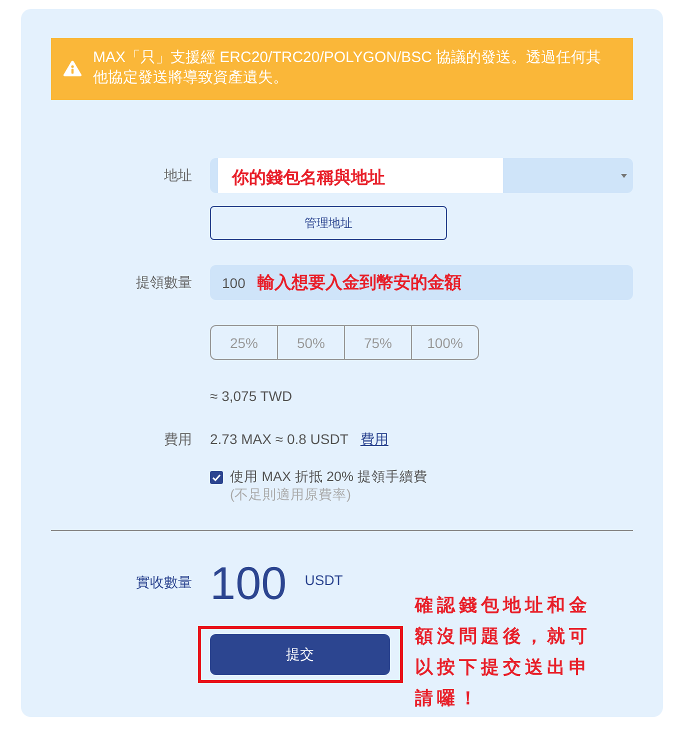  I want to click on checkbox-icon, so click(216, 477).